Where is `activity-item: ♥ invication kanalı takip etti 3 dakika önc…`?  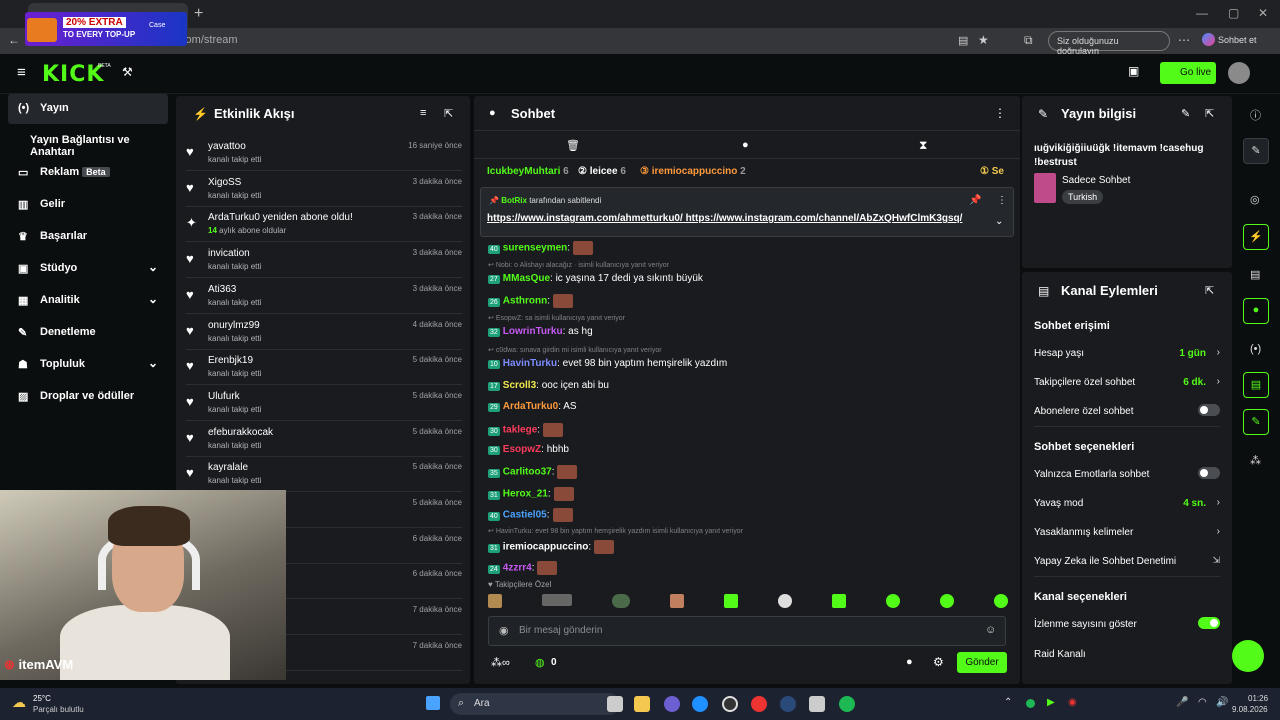 activity-item: ♥ invication kanalı takip etti 3 dakika önc… is located at coordinates (324, 261).